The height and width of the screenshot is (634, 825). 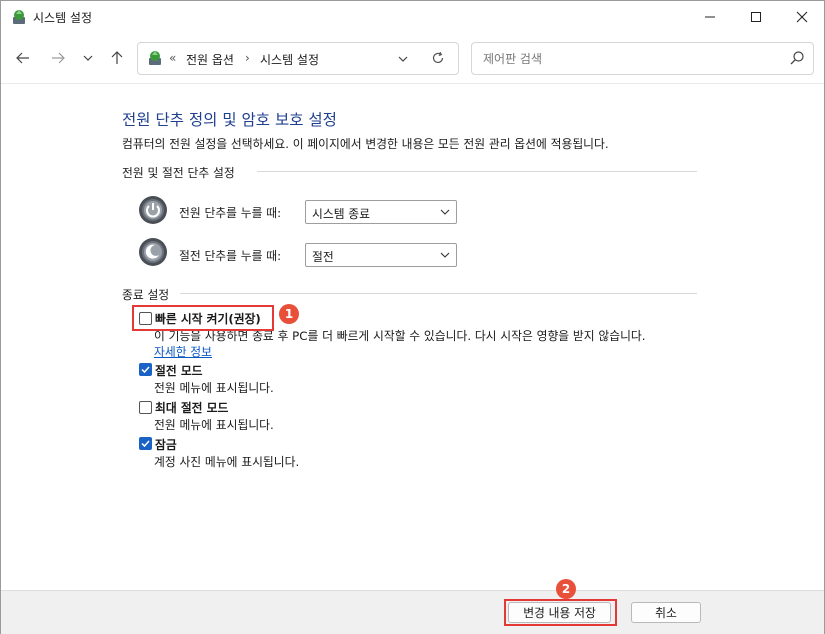 What do you see at coordinates (146, 295) in the screenshot?
I see `shutdown-section-heading: 종료 설정` at bounding box center [146, 295].